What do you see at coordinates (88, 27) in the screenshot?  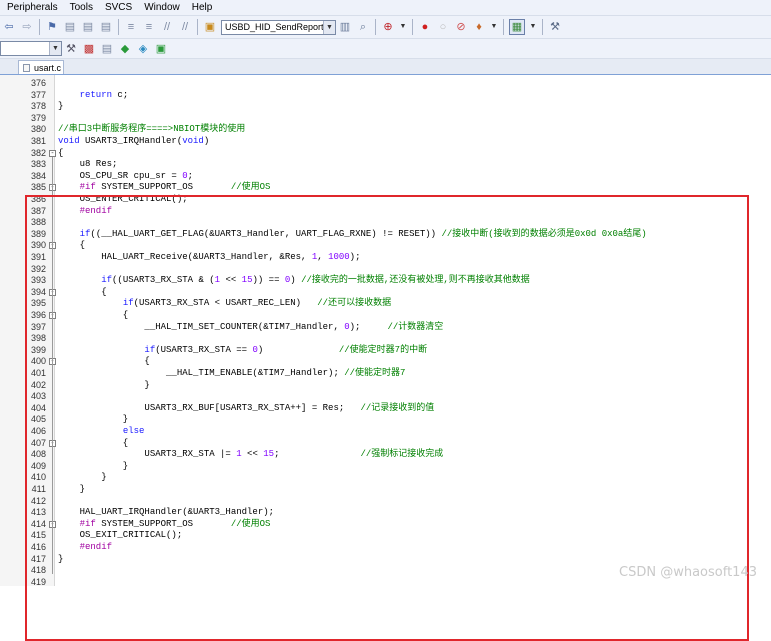 I see `next-bookmark-icon: ▤` at bounding box center [88, 27].